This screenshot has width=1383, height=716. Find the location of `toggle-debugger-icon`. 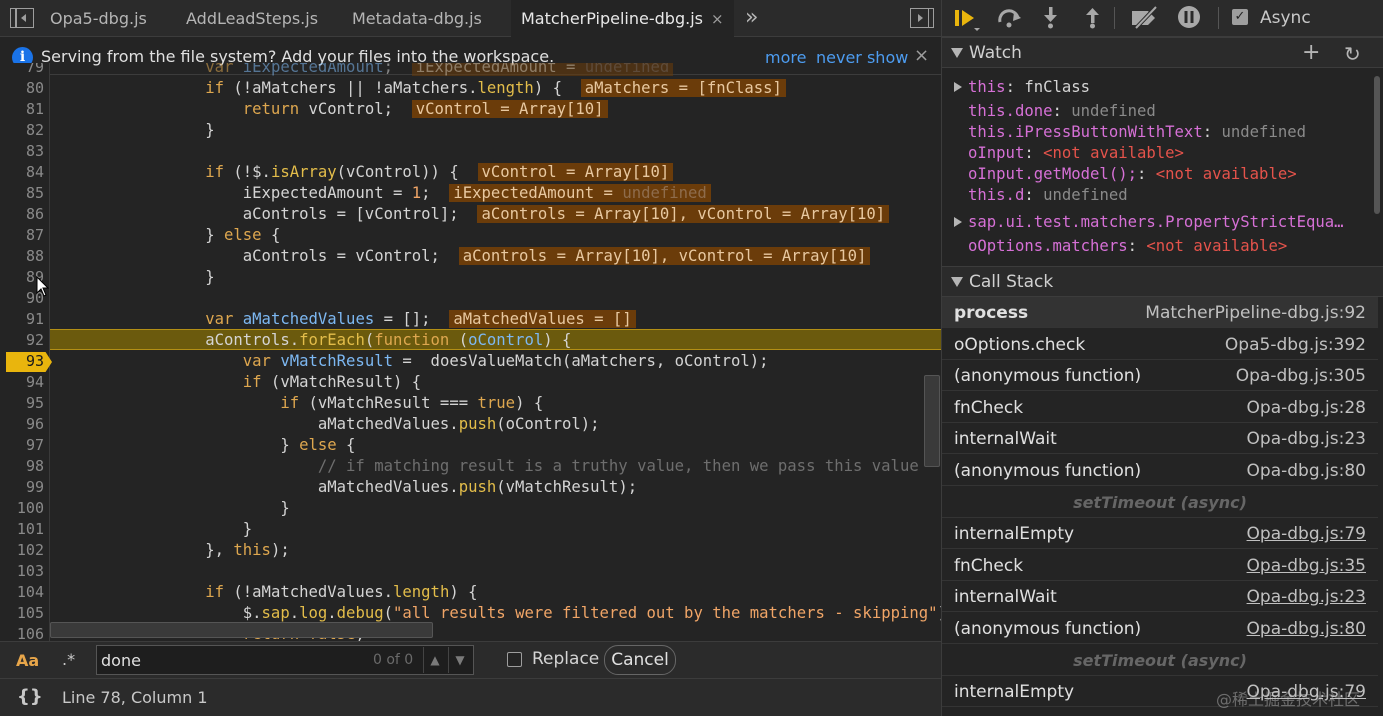

toggle-debugger-icon is located at coordinates (922, 18).